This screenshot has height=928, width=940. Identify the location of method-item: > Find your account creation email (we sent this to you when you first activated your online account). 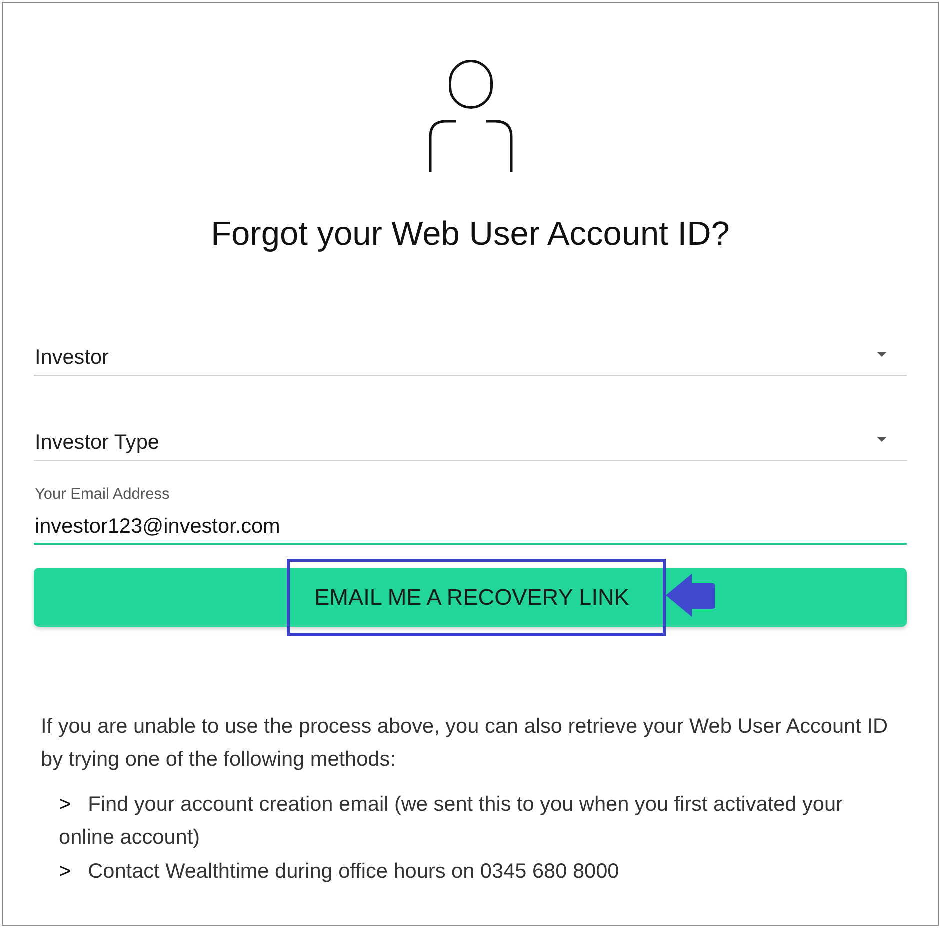
(451, 821).